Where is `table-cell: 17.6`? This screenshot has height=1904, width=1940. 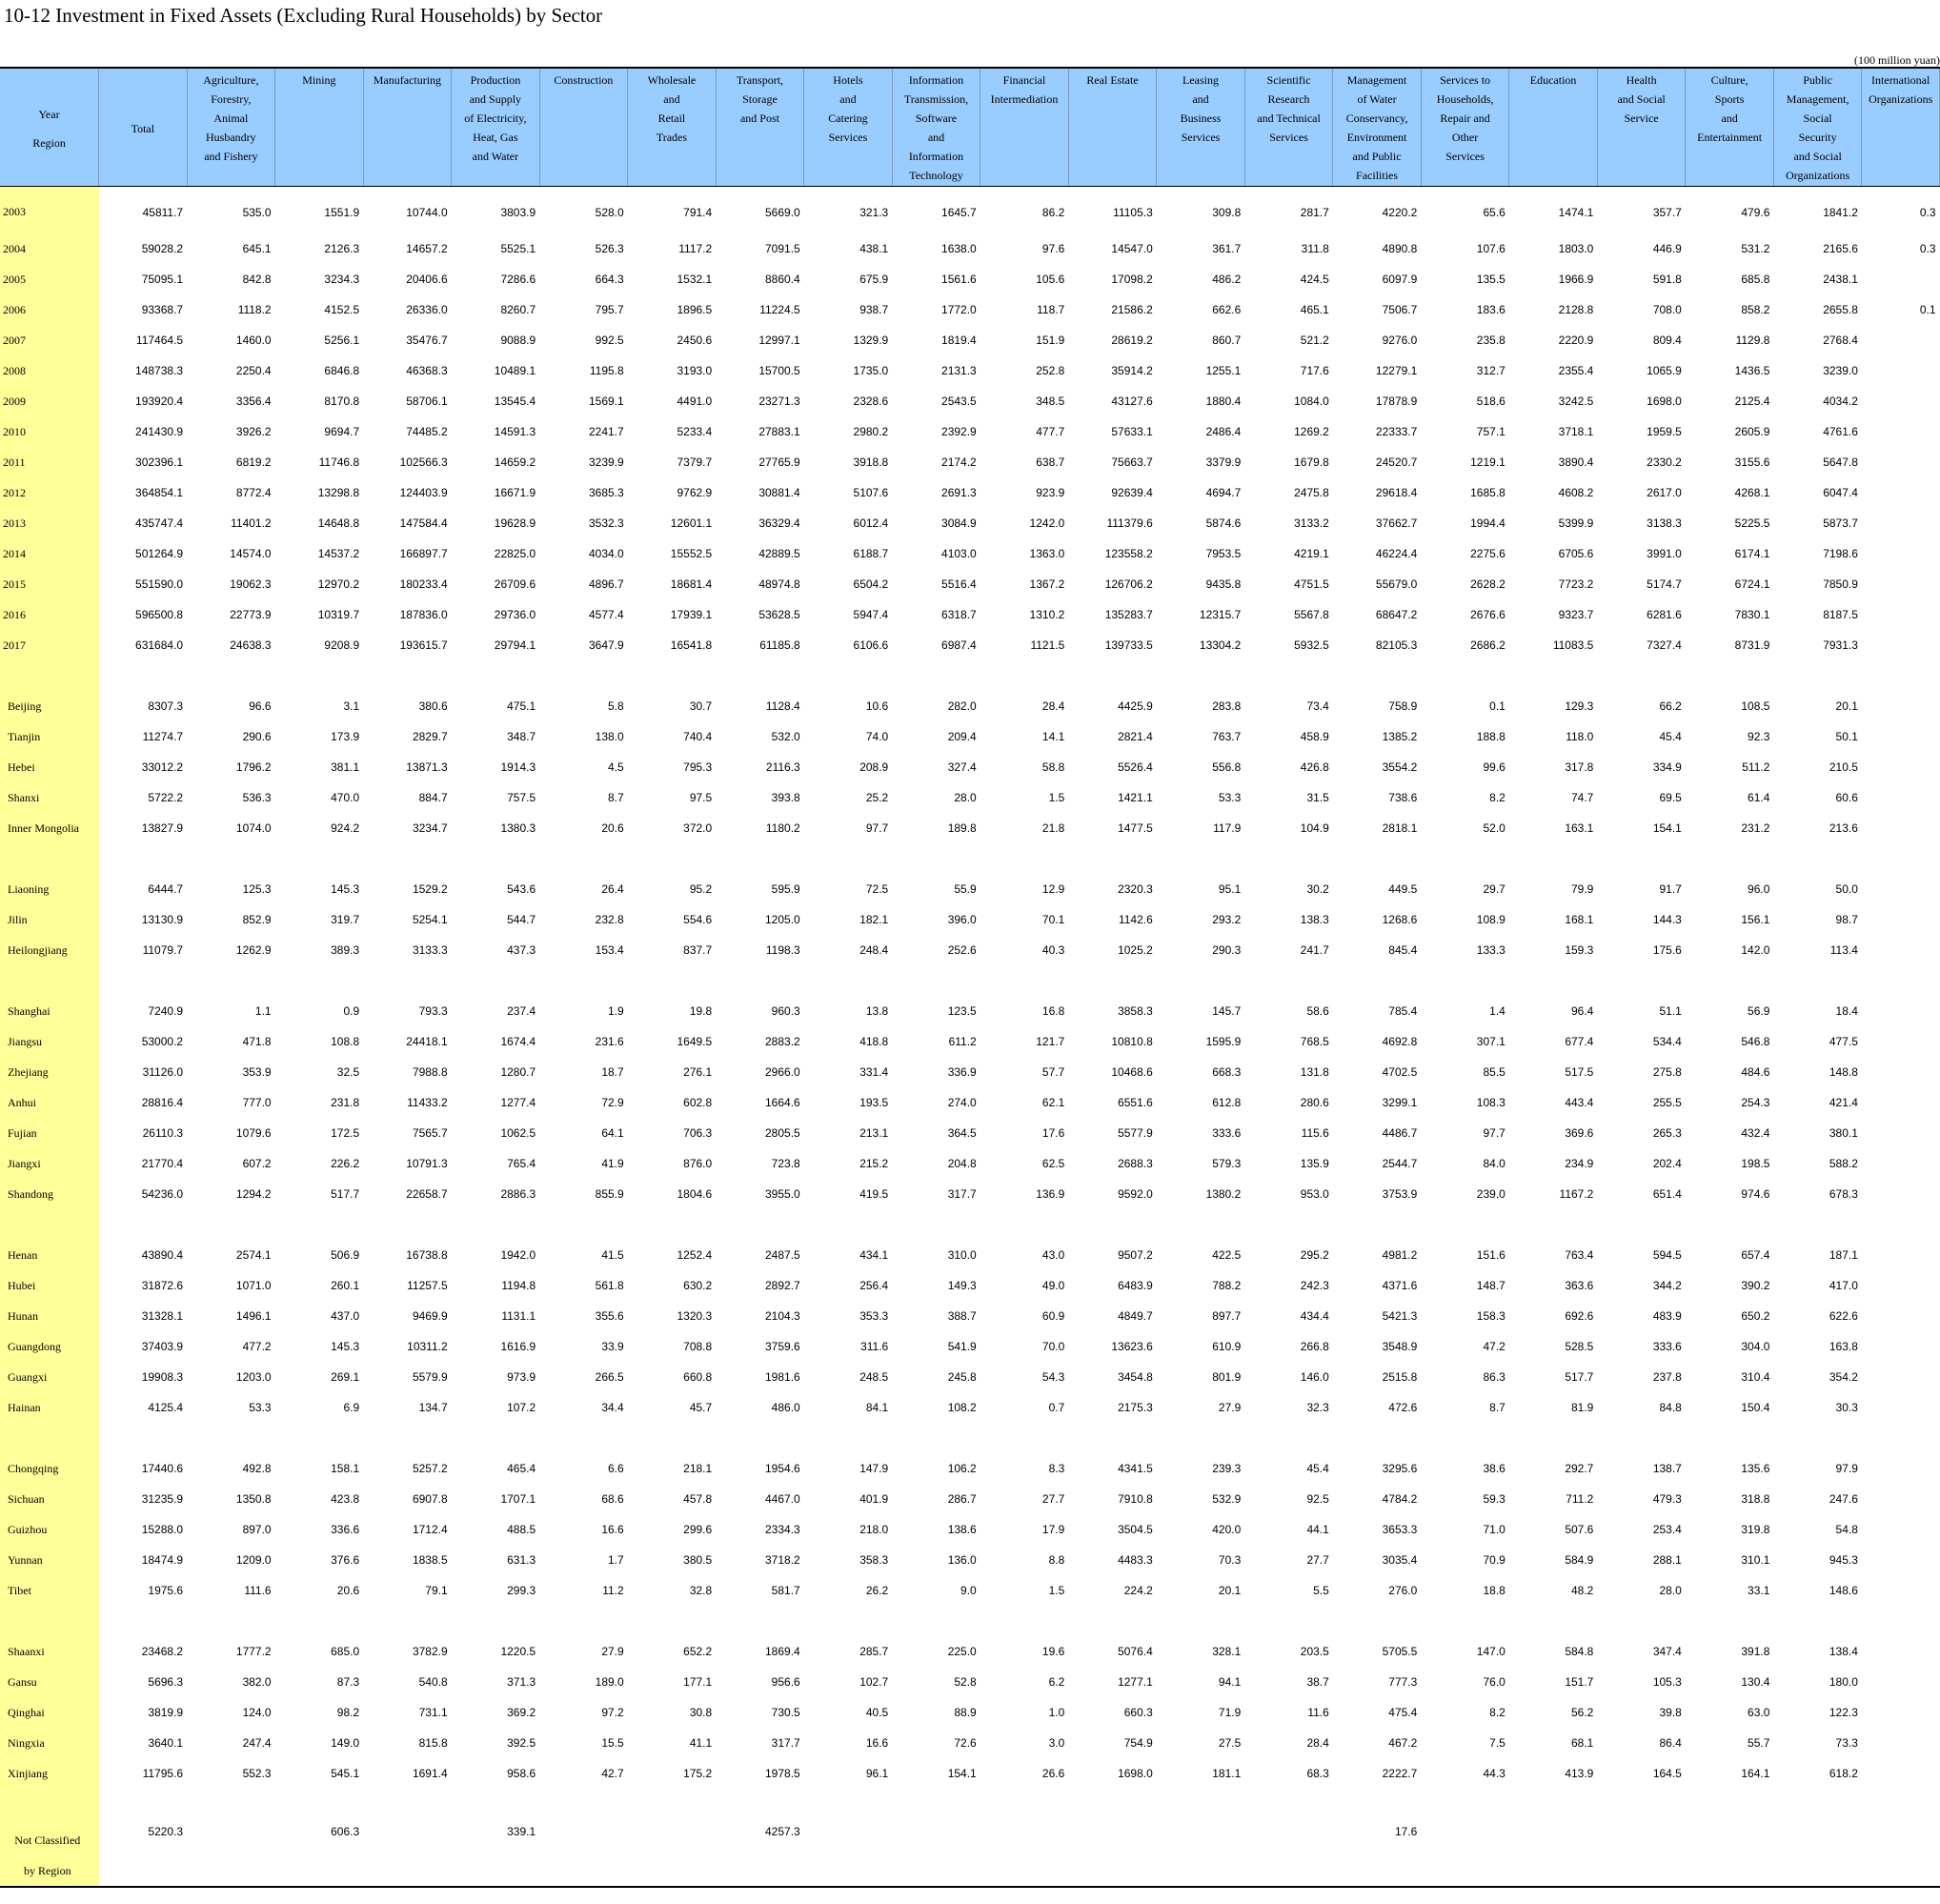
table-cell: 17.6 is located at coordinates (1377, 1853).